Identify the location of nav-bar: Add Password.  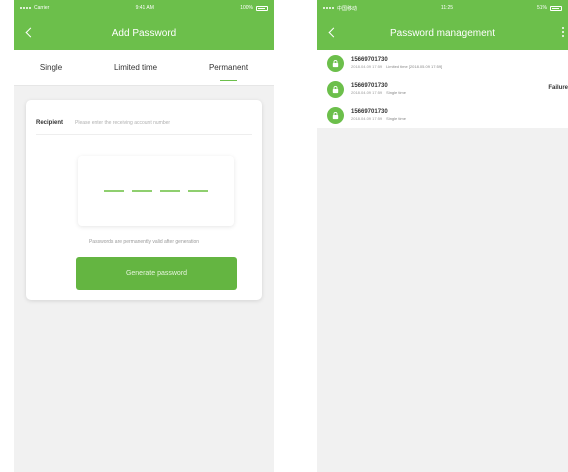
(144, 33).